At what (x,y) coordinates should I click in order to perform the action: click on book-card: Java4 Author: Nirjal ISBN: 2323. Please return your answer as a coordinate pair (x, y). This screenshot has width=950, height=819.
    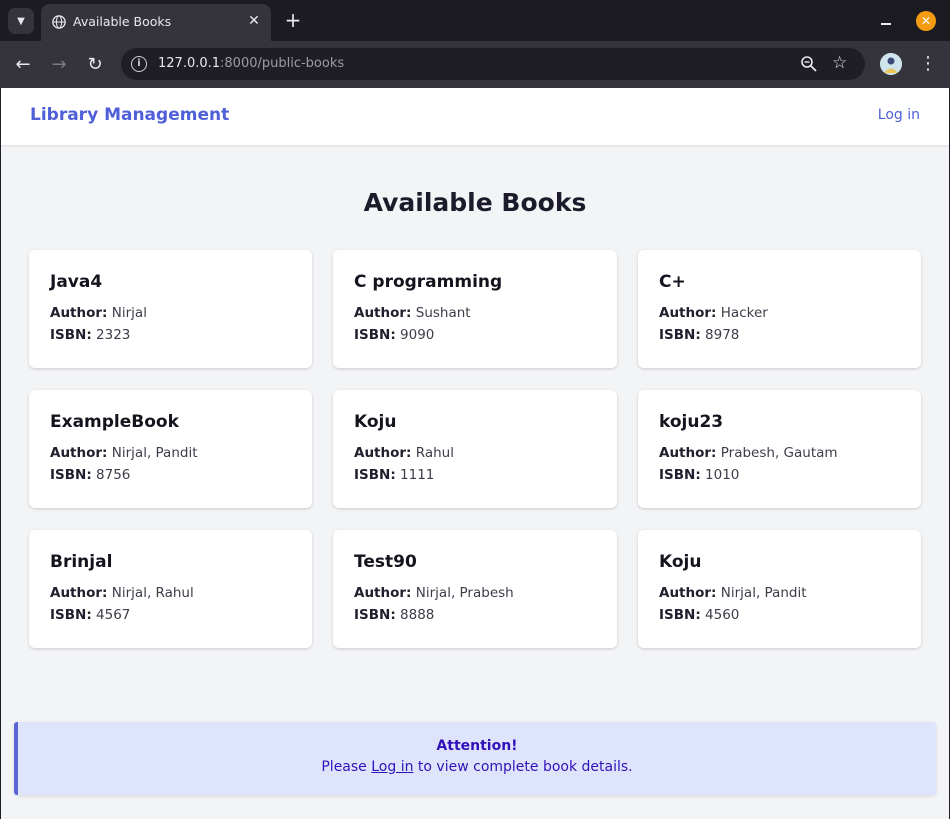
    Looking at the image, I should click on (170, 309).